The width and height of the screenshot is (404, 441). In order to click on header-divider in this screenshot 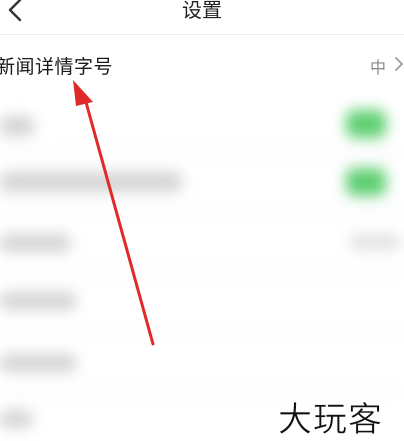, I will do `click(202, 34)`.